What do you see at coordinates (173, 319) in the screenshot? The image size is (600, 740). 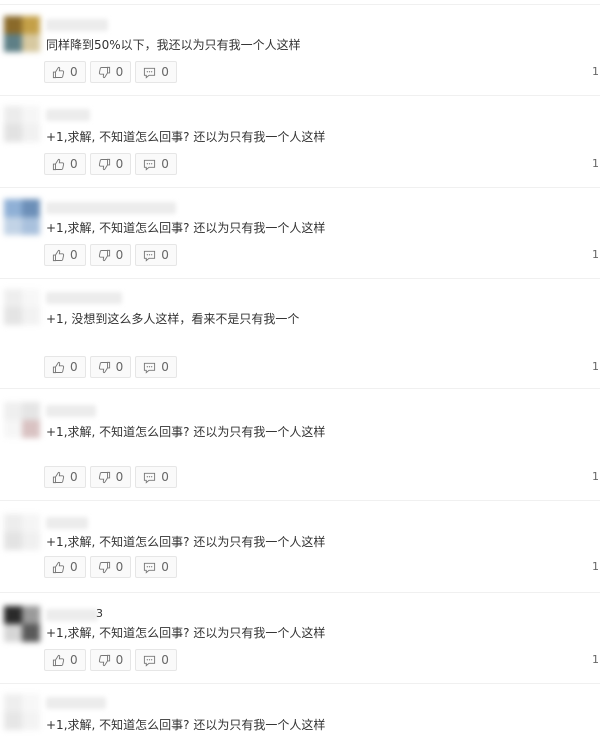 I see `comment-text: +1, 没想到这么多人这样，看来不是只有我一个` at bounding box center [173, 319].